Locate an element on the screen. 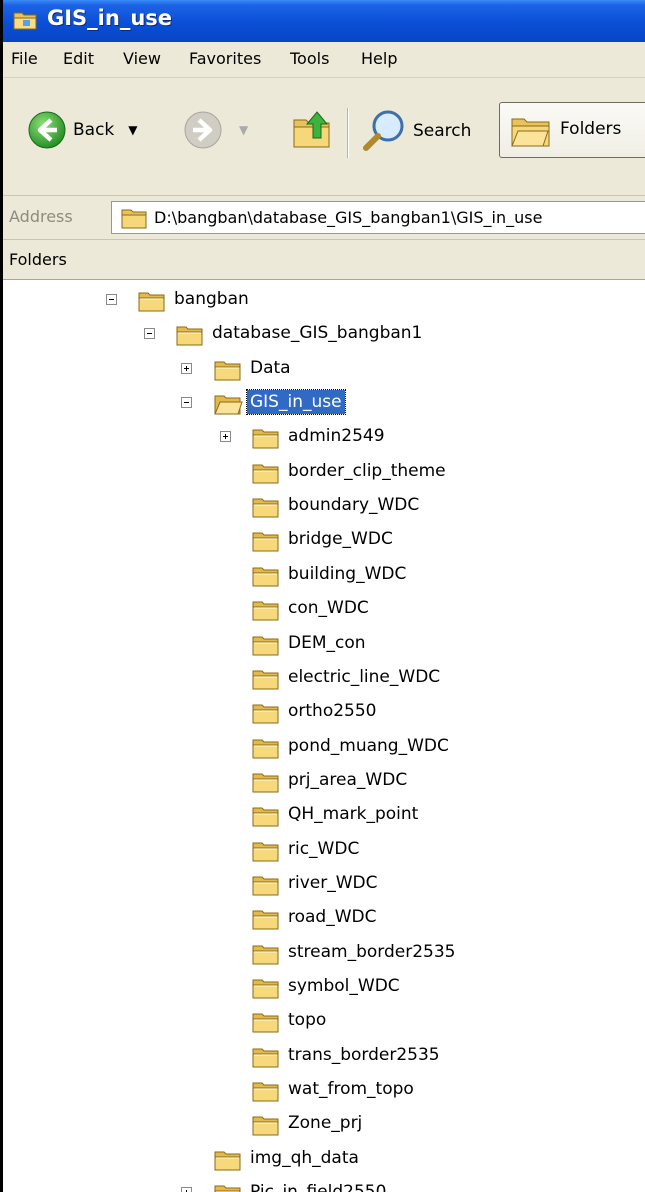 This screenshot has width=645, height=1192. tree-item-label: wat_from_topo is located at coordinates (351, 1089).